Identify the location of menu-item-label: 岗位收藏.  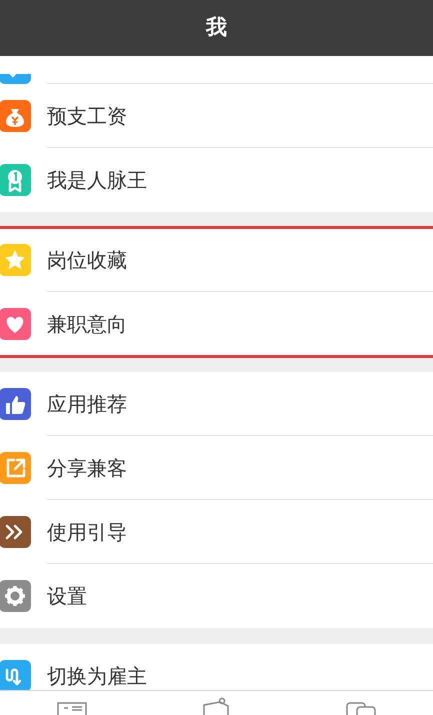
(87, 259).